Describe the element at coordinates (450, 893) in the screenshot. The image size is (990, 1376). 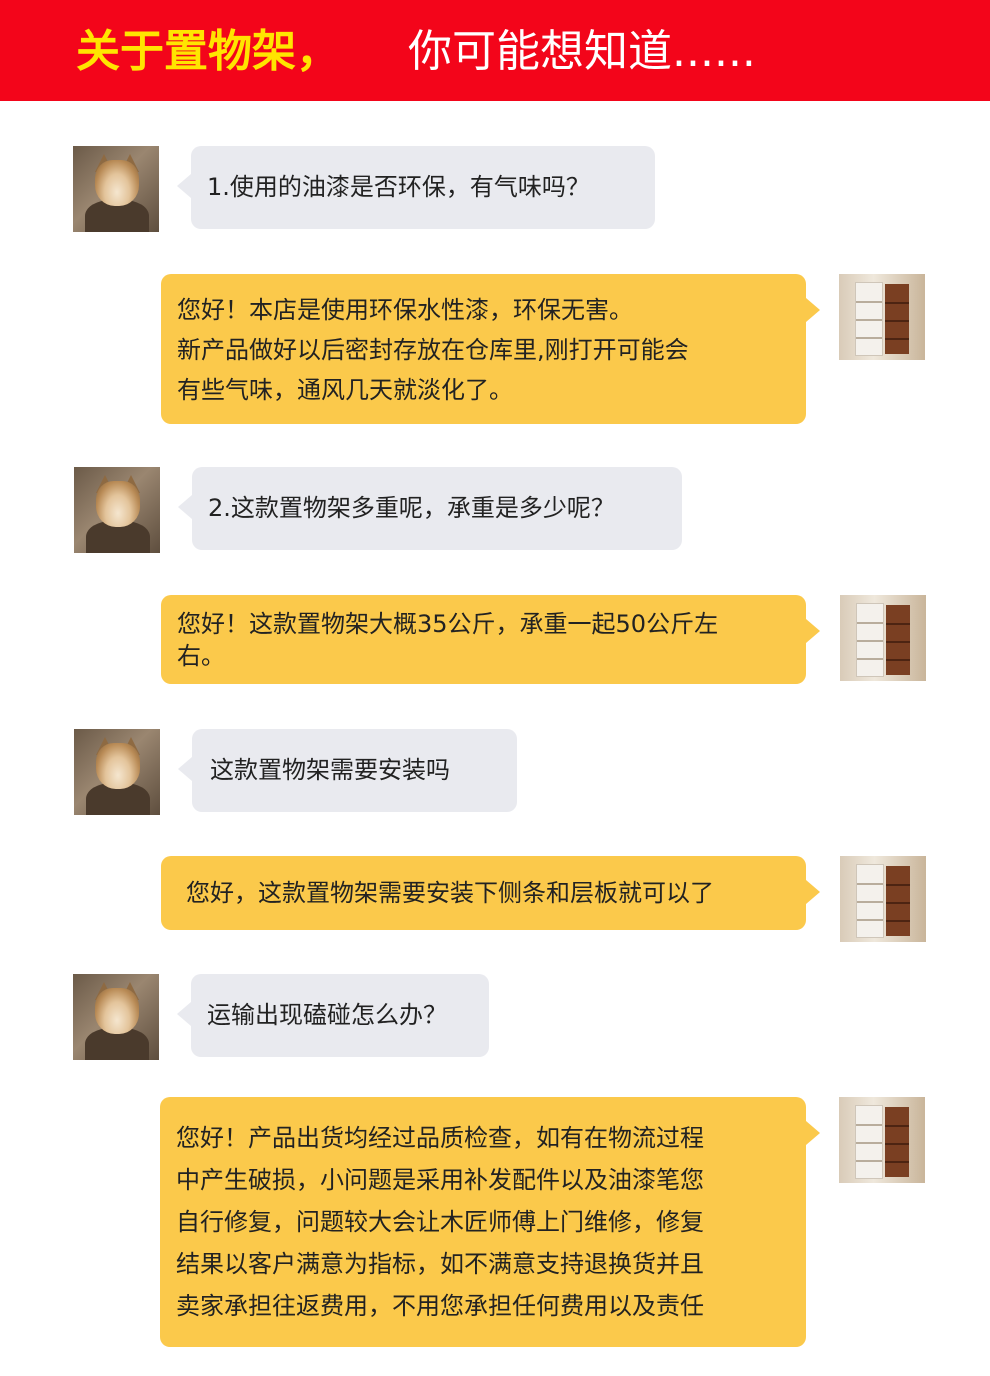
I see `answer-line: 您好，这款置物架需要安装下侧条和层板就可以了` at that location.